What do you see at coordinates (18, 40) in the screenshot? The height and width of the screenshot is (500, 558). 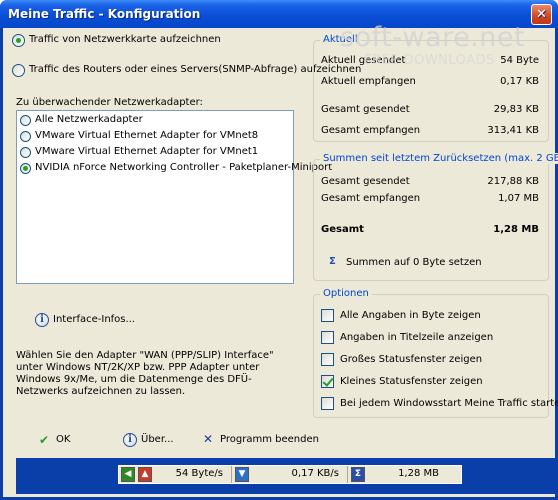 I see `nic-radio` at bounding box center [18, 40].